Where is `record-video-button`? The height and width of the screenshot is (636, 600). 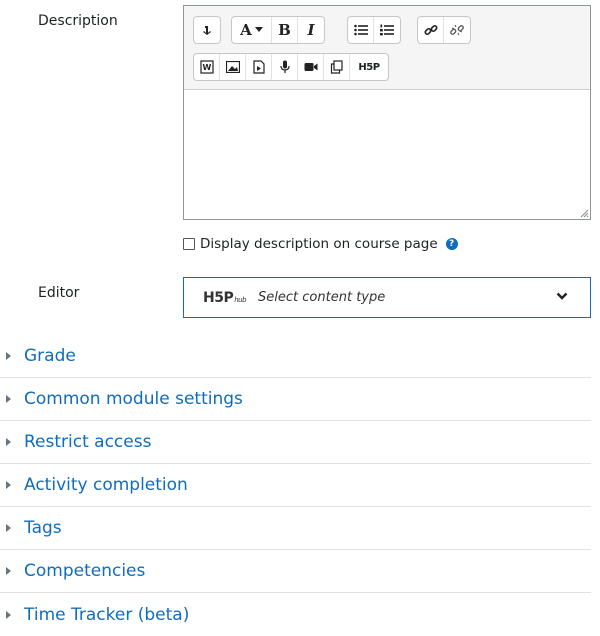 record-video-button is located at coordinates (311, 67).